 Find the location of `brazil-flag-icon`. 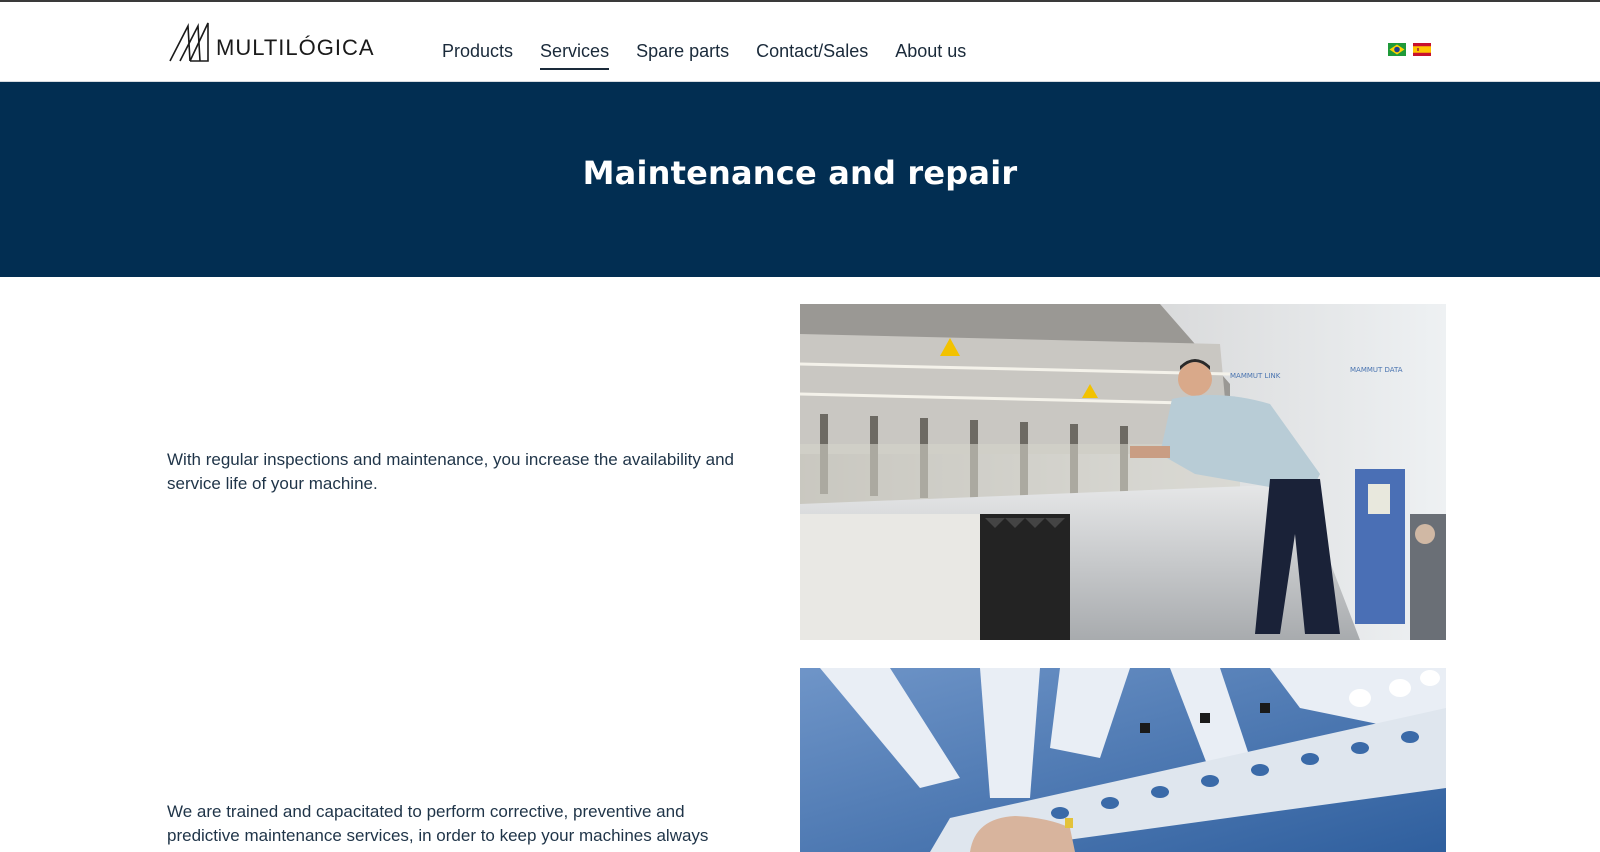

brazil-flag-icon is located at coordinates (1397, 49).